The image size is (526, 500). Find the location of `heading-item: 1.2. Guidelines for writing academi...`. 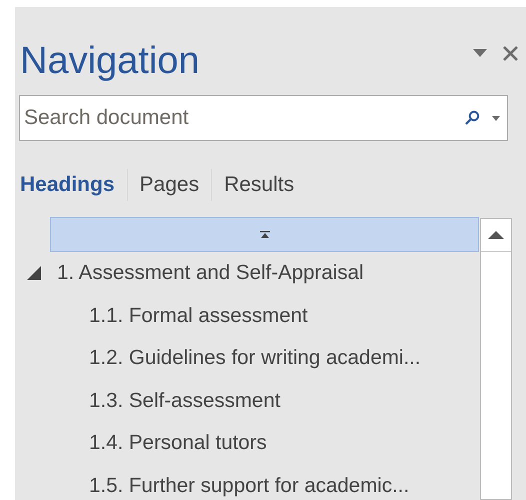

heading-item: 1.2. Guidelines for writing academi... is located at coordinates (255, 358).